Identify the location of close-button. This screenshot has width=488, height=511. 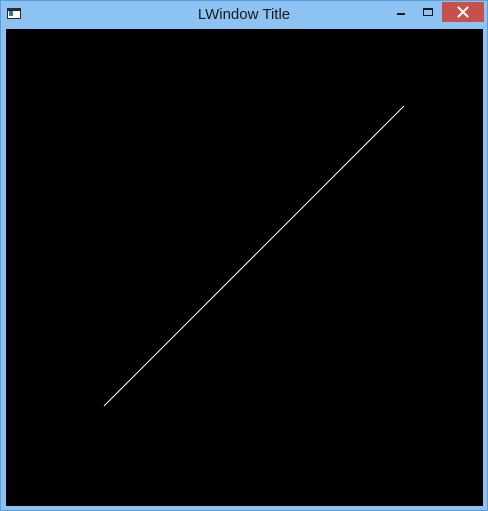
(463, 12).